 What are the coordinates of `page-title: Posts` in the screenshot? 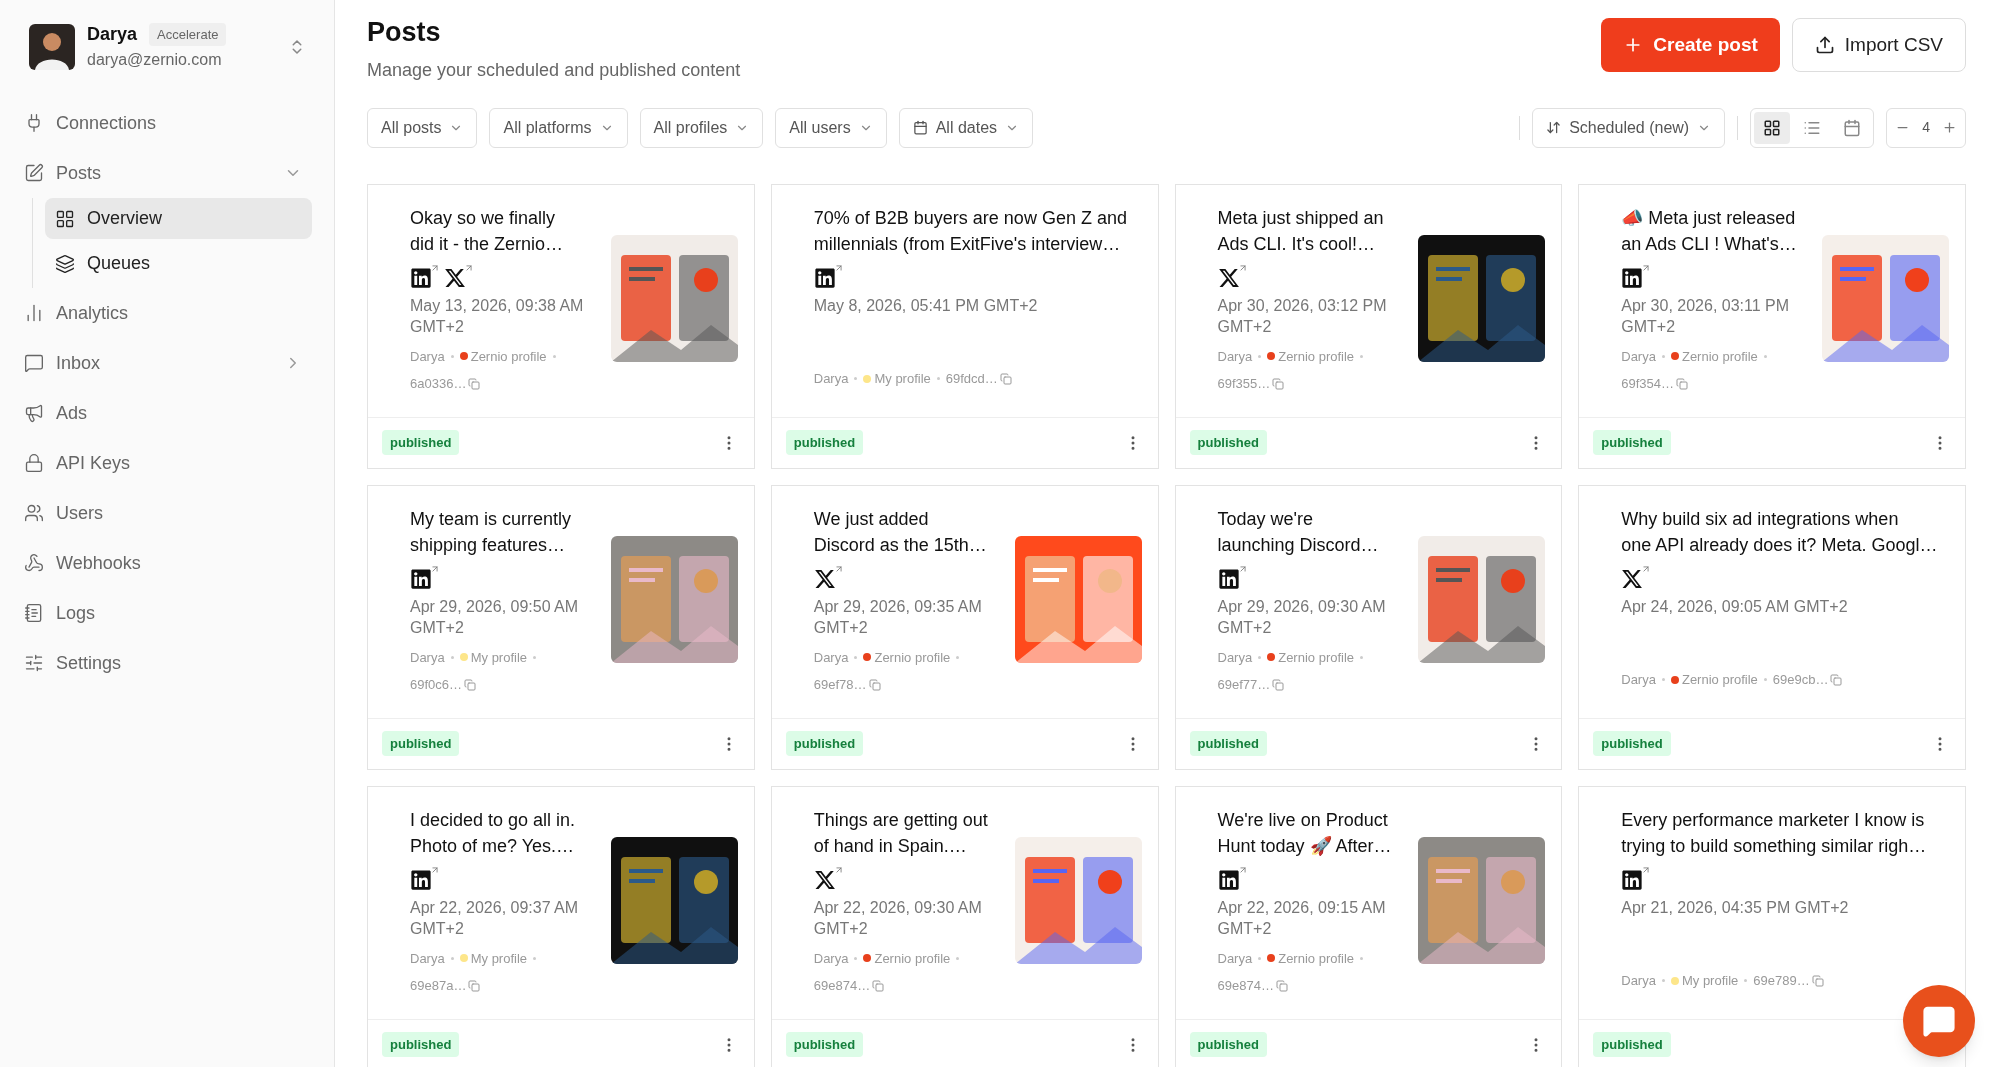 It's located at (404, 32).